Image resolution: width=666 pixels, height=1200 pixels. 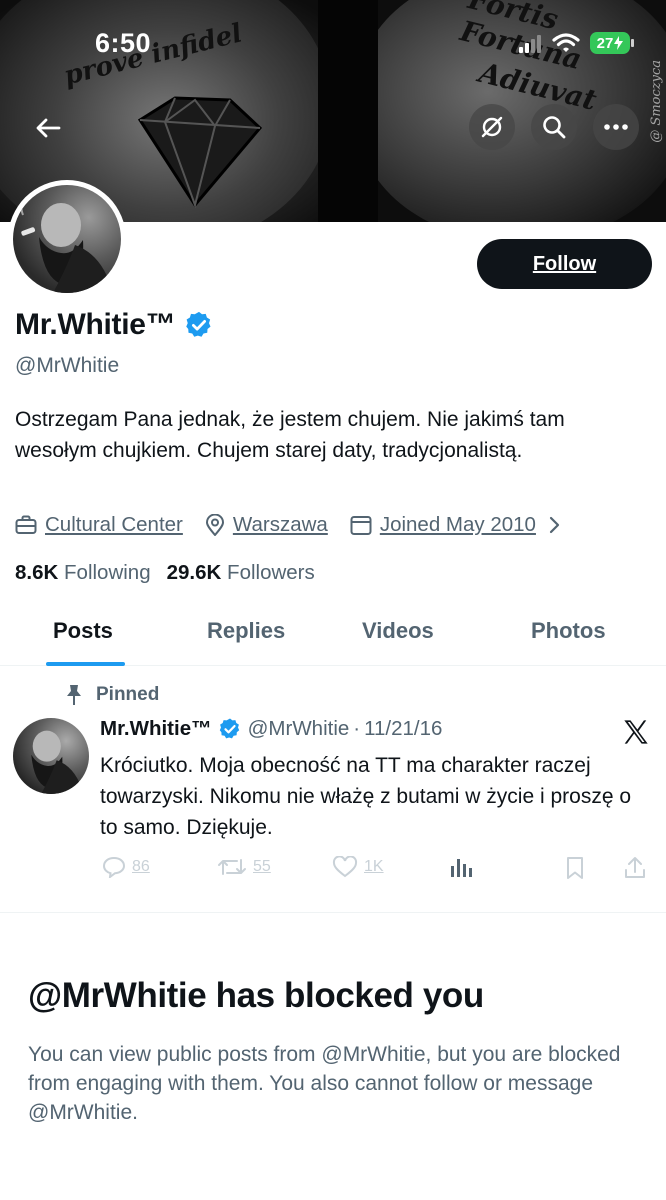 What do you see at coordinates (114, 867) in the screenshot?
I see `reply-icon` at bounding box center [114, 867].